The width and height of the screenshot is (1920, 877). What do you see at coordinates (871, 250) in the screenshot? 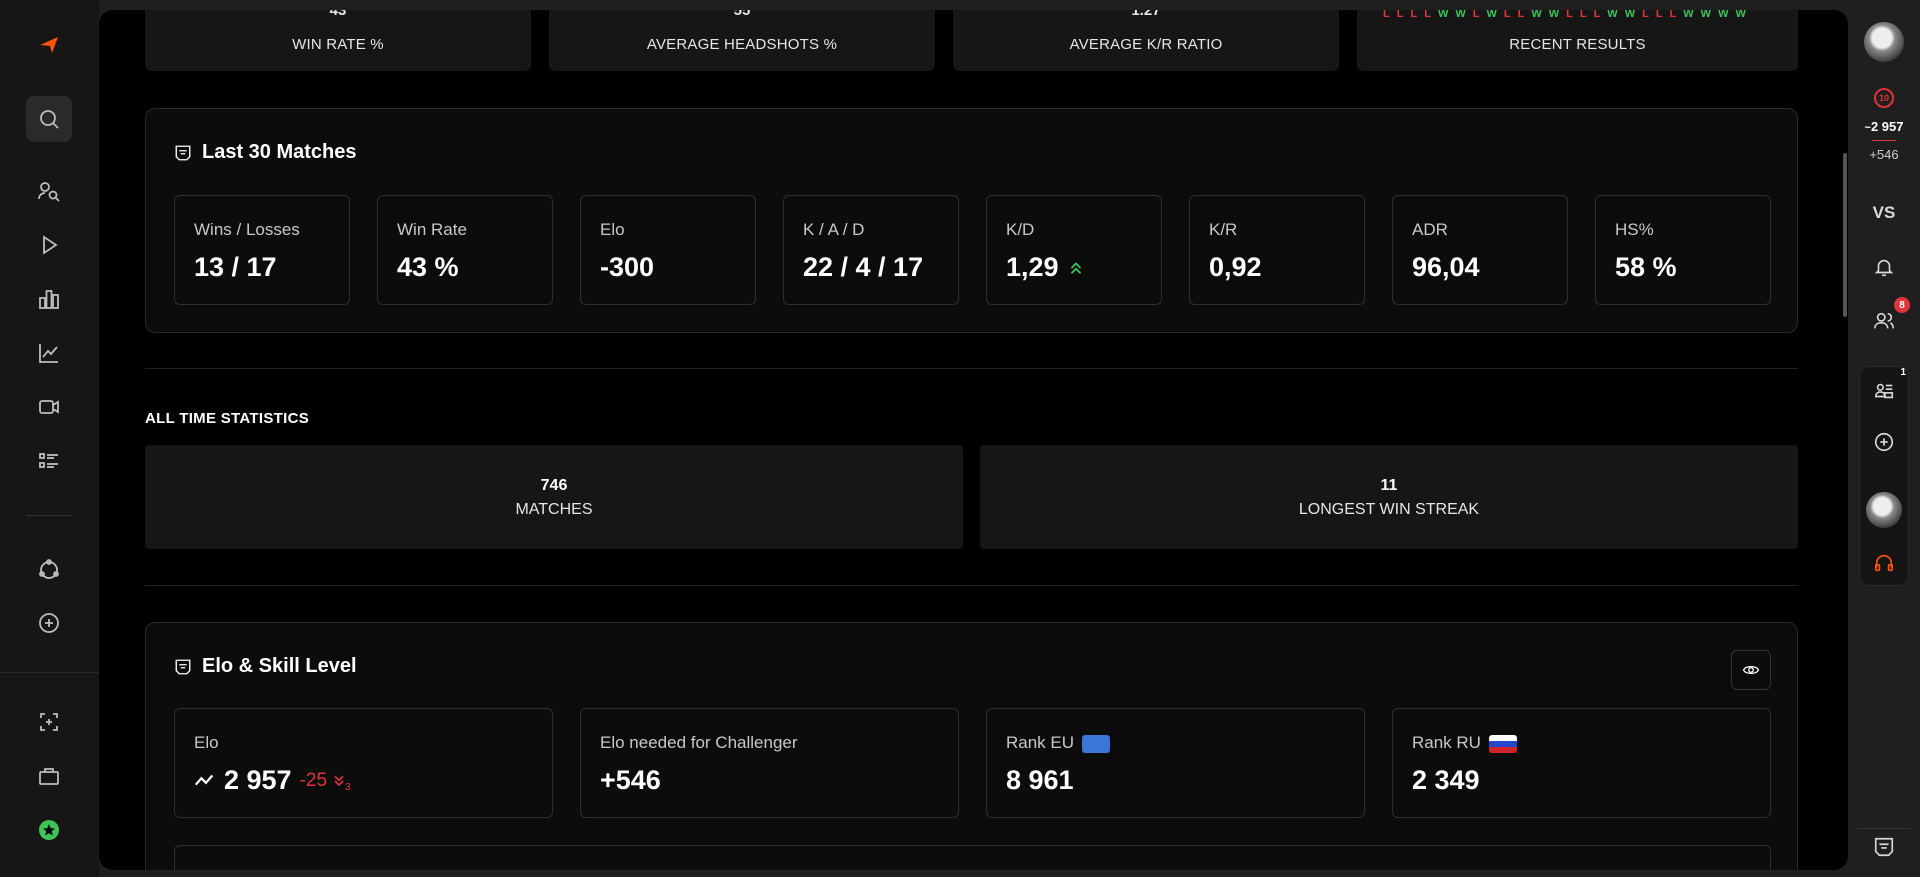
I see `tile-kad: K / A / D 22 / 4 / 17` at bounding box center [871, 250].